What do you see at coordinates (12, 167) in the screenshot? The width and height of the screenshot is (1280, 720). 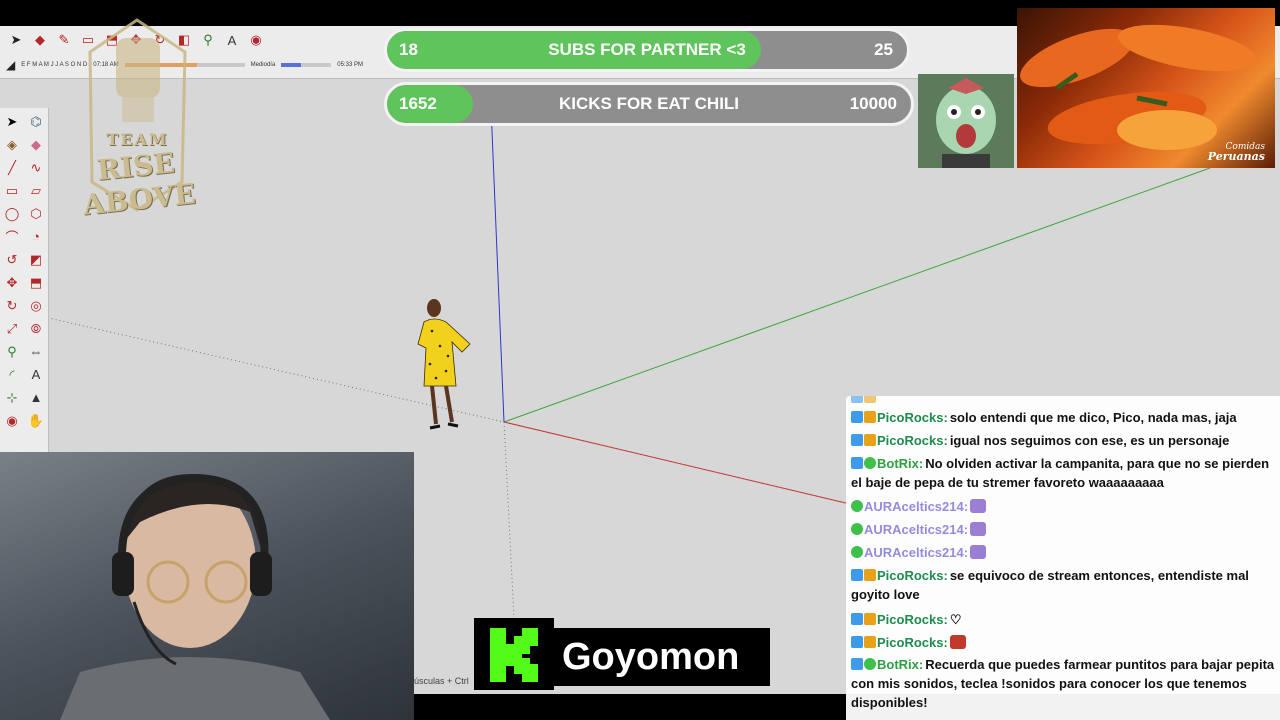 I see `line-icon: ╱` at bounding box center [12, 167].